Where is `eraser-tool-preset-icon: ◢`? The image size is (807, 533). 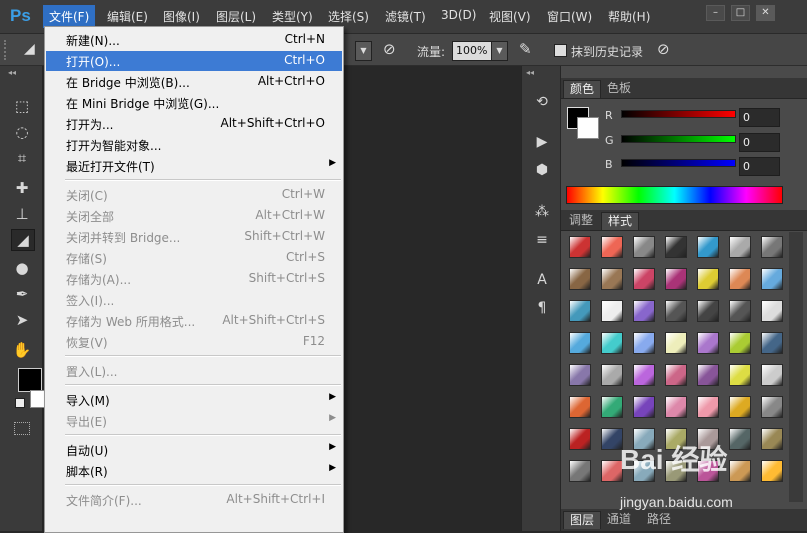 eraser-tool-preset-icon: ◢ is located at coordinates (29, 49).